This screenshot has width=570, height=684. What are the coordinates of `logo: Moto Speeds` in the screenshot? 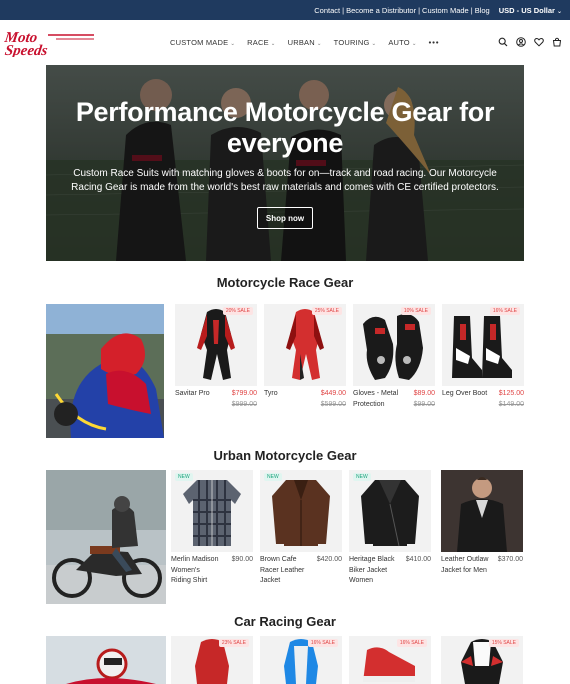 It's located at (49, 44).